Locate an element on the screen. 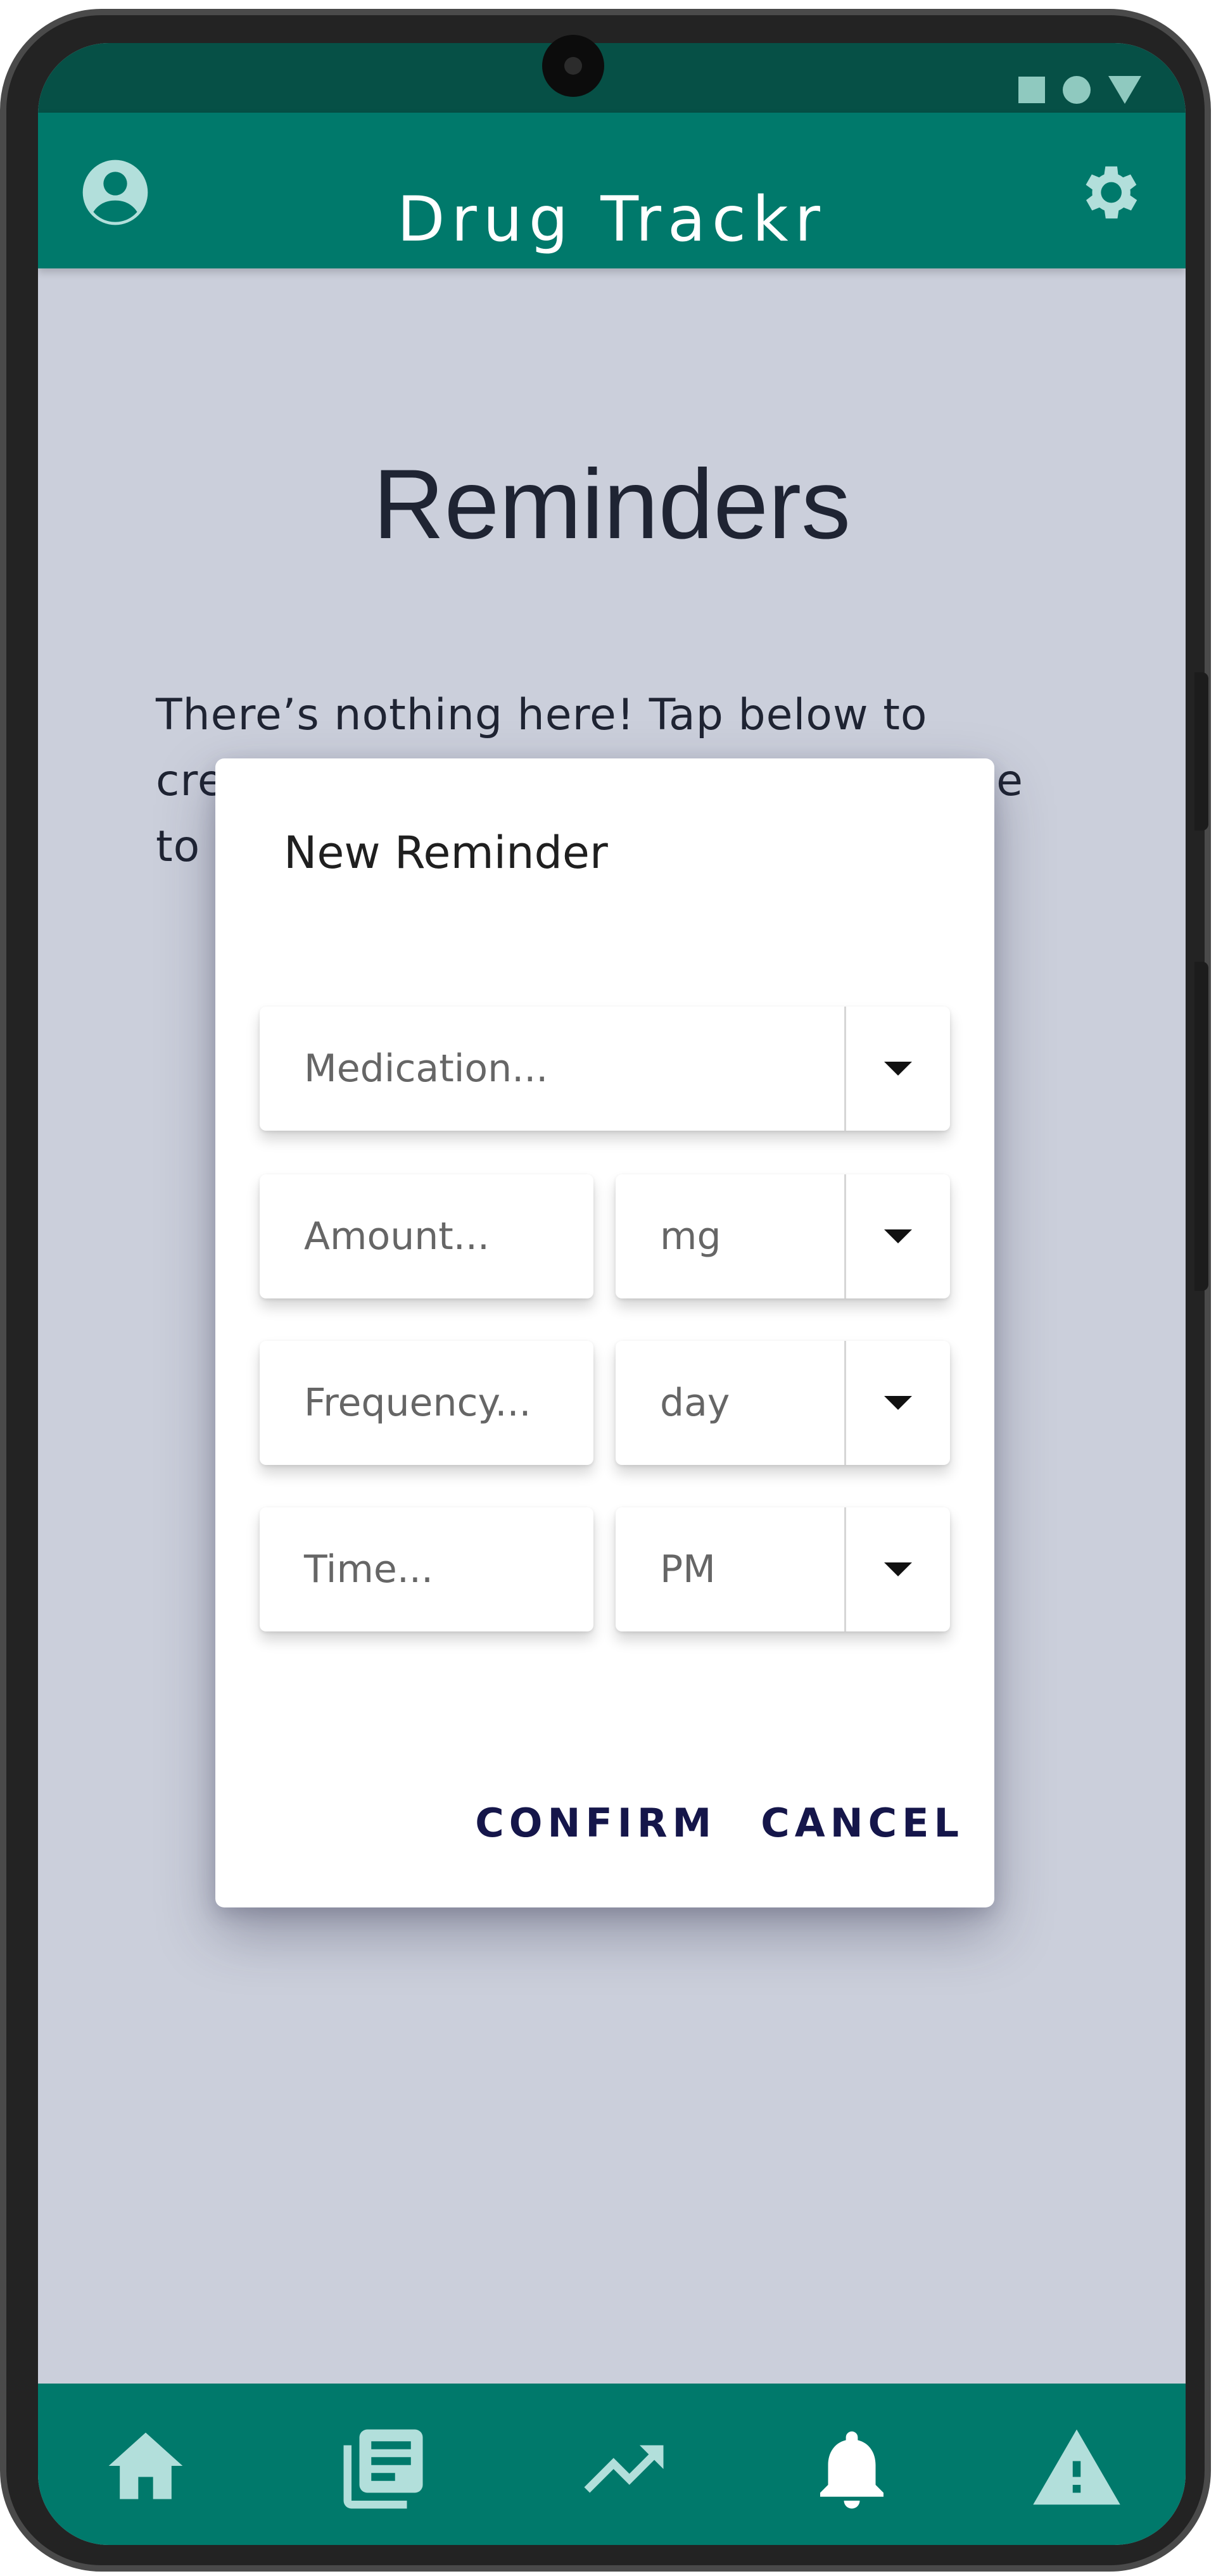 The image size is (1216, 2576). time-period-dropdown-button is located at coordinates (897, 1569).